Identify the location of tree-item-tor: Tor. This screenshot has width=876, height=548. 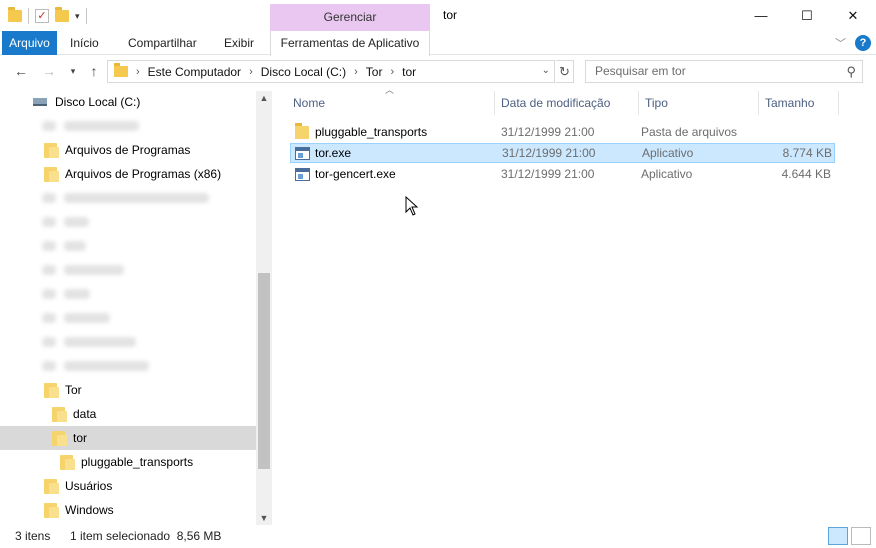
(128, 390).